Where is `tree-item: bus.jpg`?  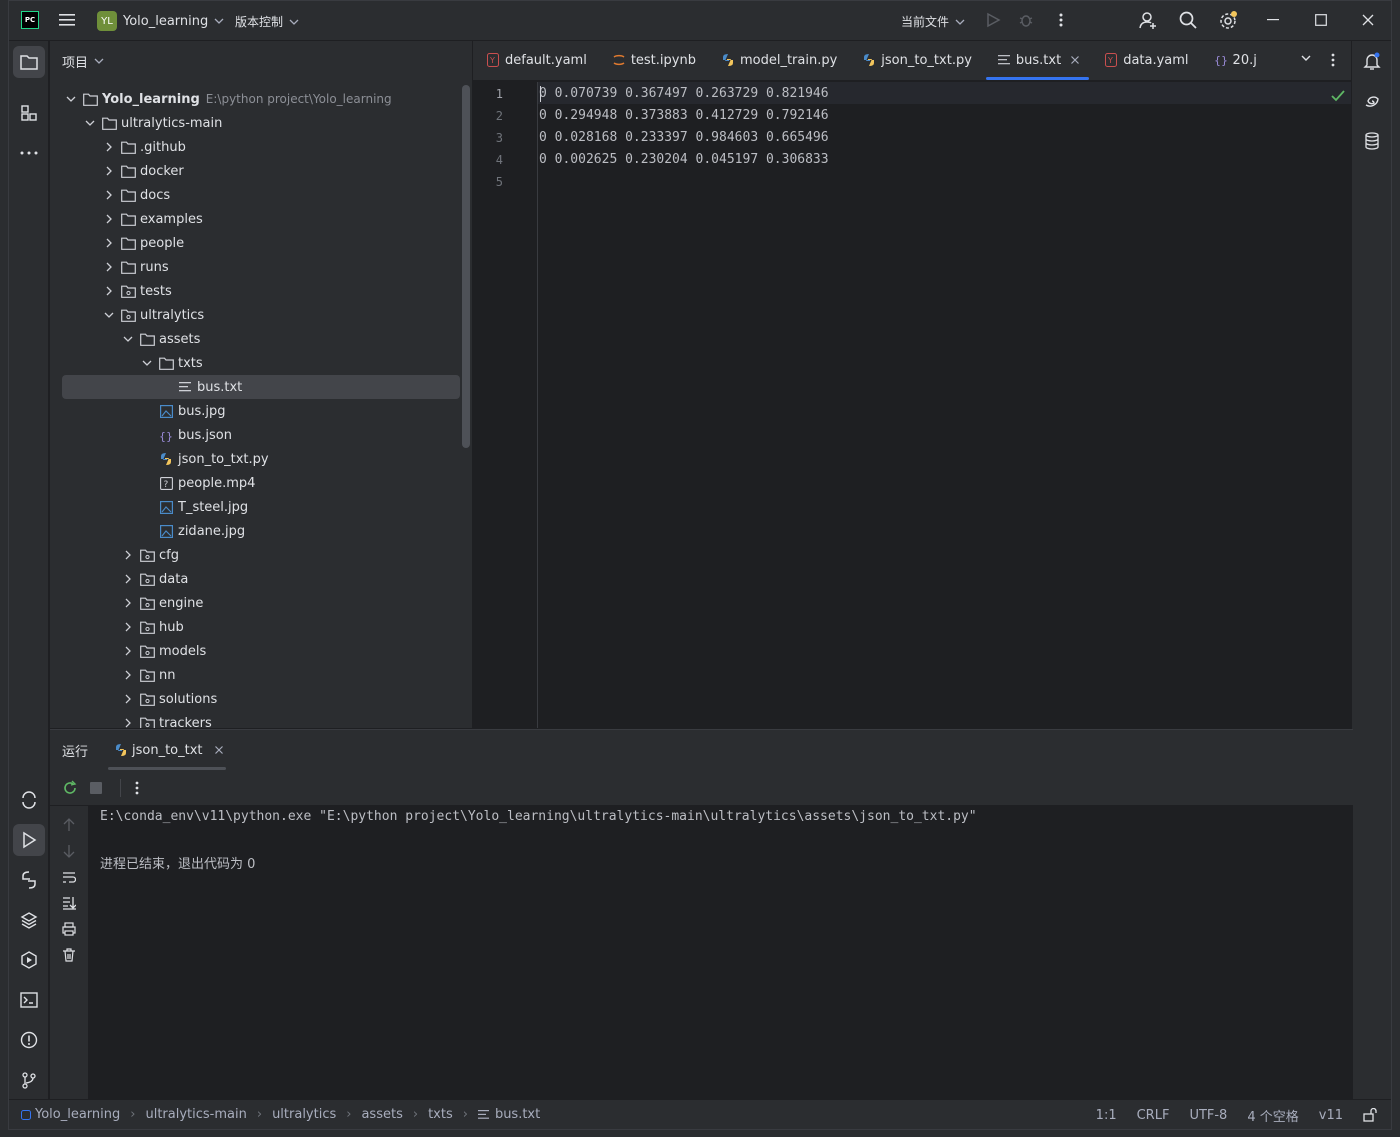 tree-item: bus.jpg is located at coordinates (260, 411).